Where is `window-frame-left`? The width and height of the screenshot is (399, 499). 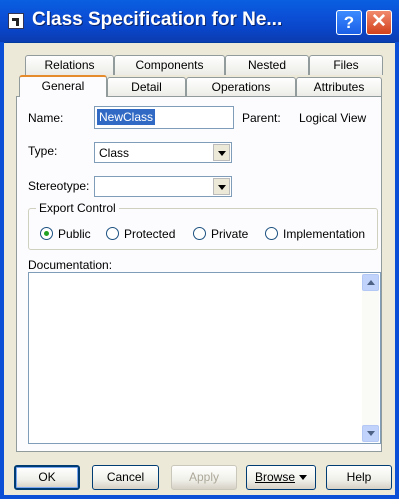
window-frame-left is located at coordinates (2, 270).